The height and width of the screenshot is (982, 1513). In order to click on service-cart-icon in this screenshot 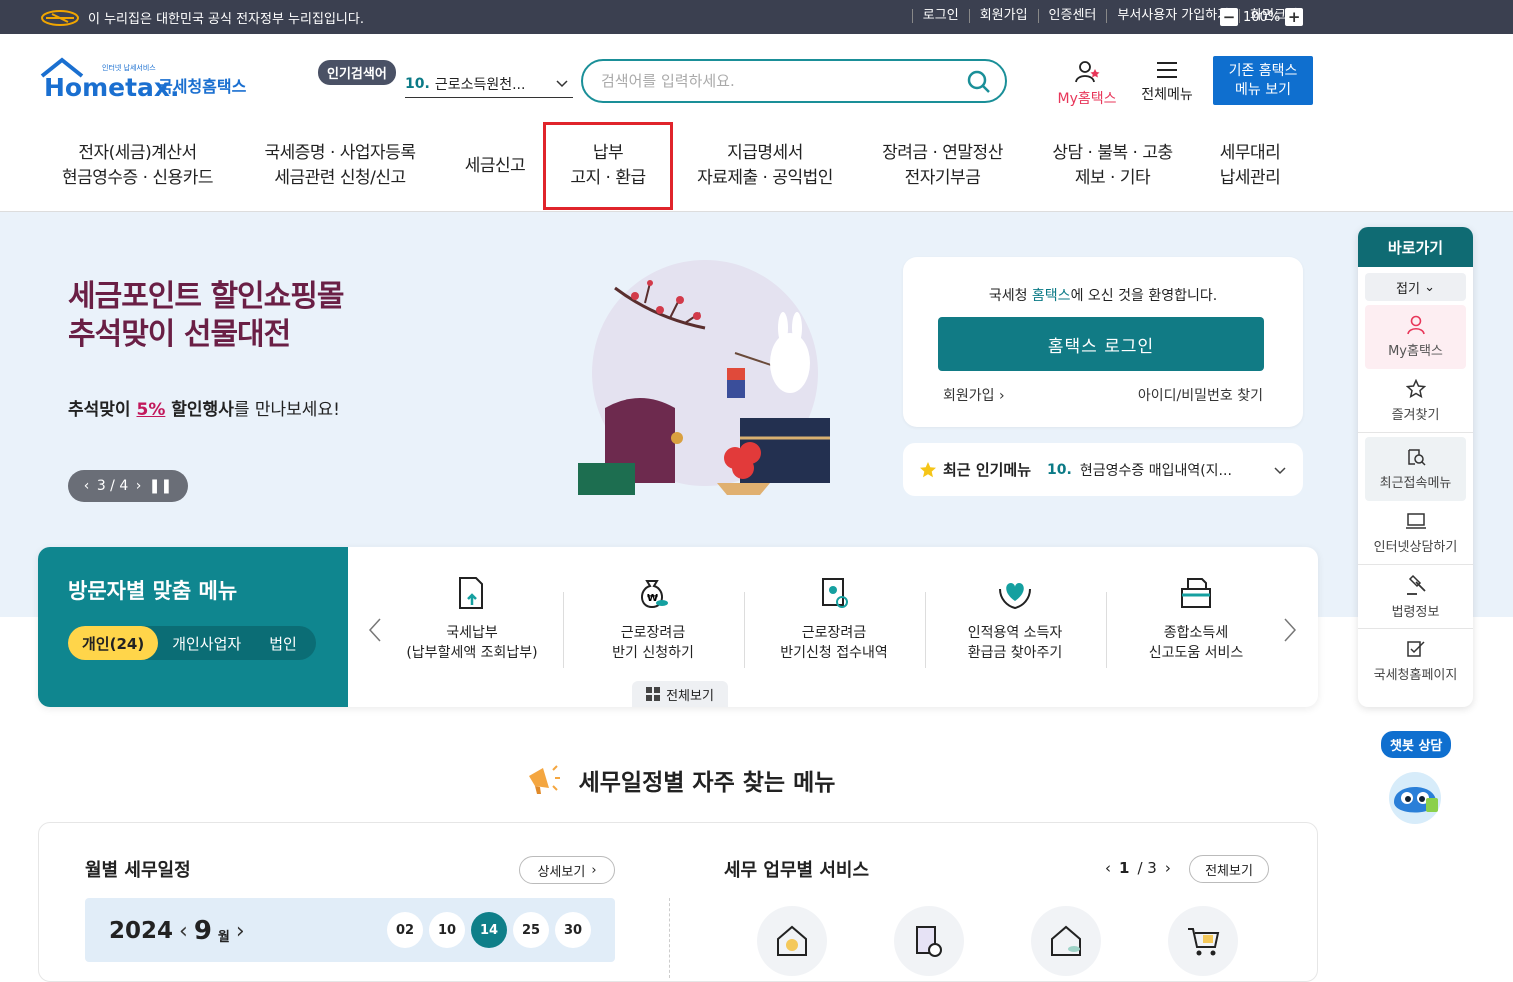, I will do `click(1203, 941)`.